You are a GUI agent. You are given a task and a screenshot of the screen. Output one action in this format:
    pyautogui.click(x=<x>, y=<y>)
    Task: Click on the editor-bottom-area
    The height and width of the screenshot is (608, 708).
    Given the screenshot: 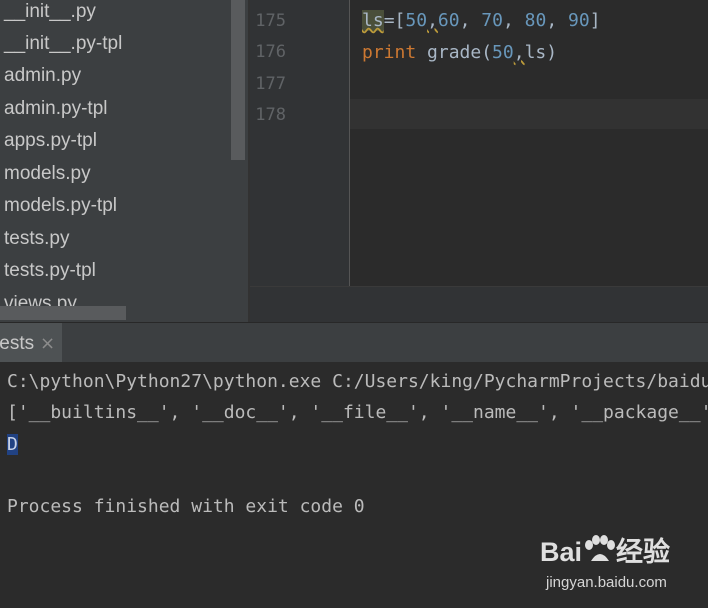 What is the action you would take?
    pyautogui.click(x=479, y=304)
    